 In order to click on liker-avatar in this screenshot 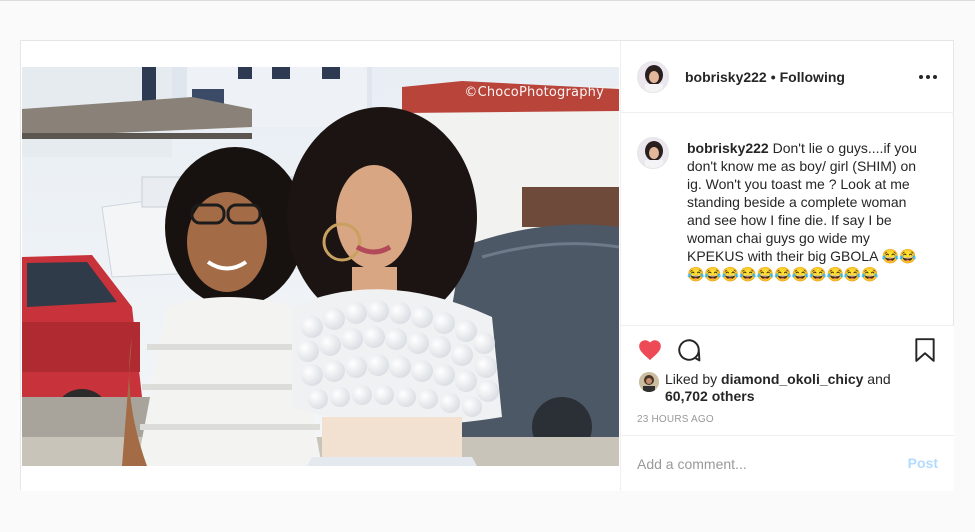, I will do `click(649, 382)`.